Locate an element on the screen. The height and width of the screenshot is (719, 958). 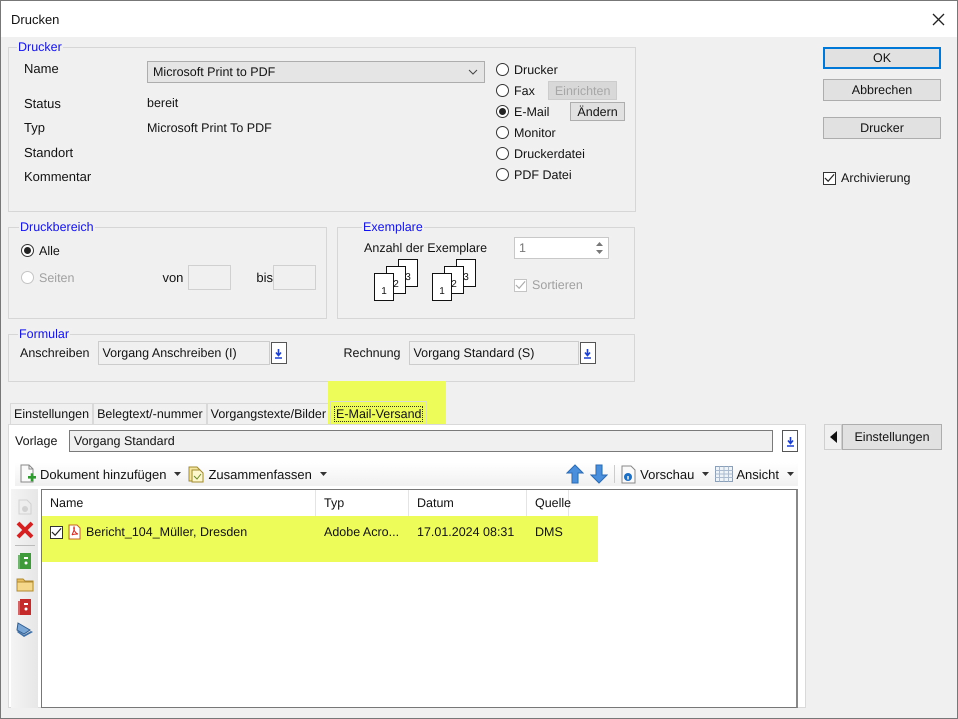
to-field is located at coordinates (294, 277).